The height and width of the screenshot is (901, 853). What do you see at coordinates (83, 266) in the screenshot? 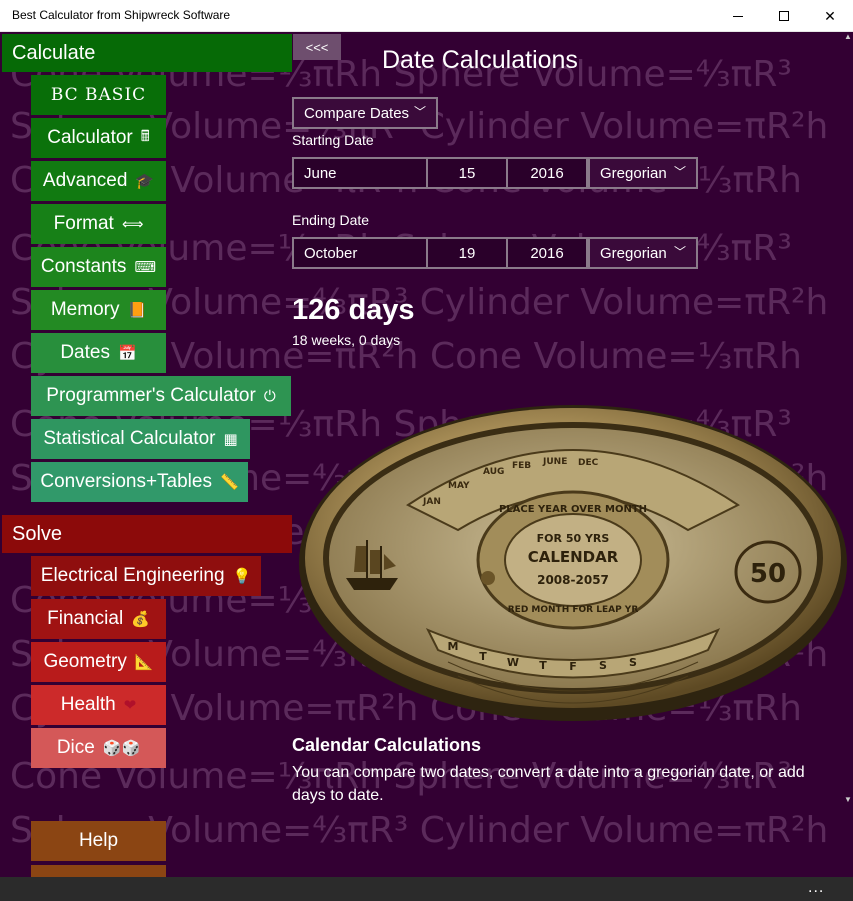
I see `nav-label: Constants` at bounding box center [83, 266].